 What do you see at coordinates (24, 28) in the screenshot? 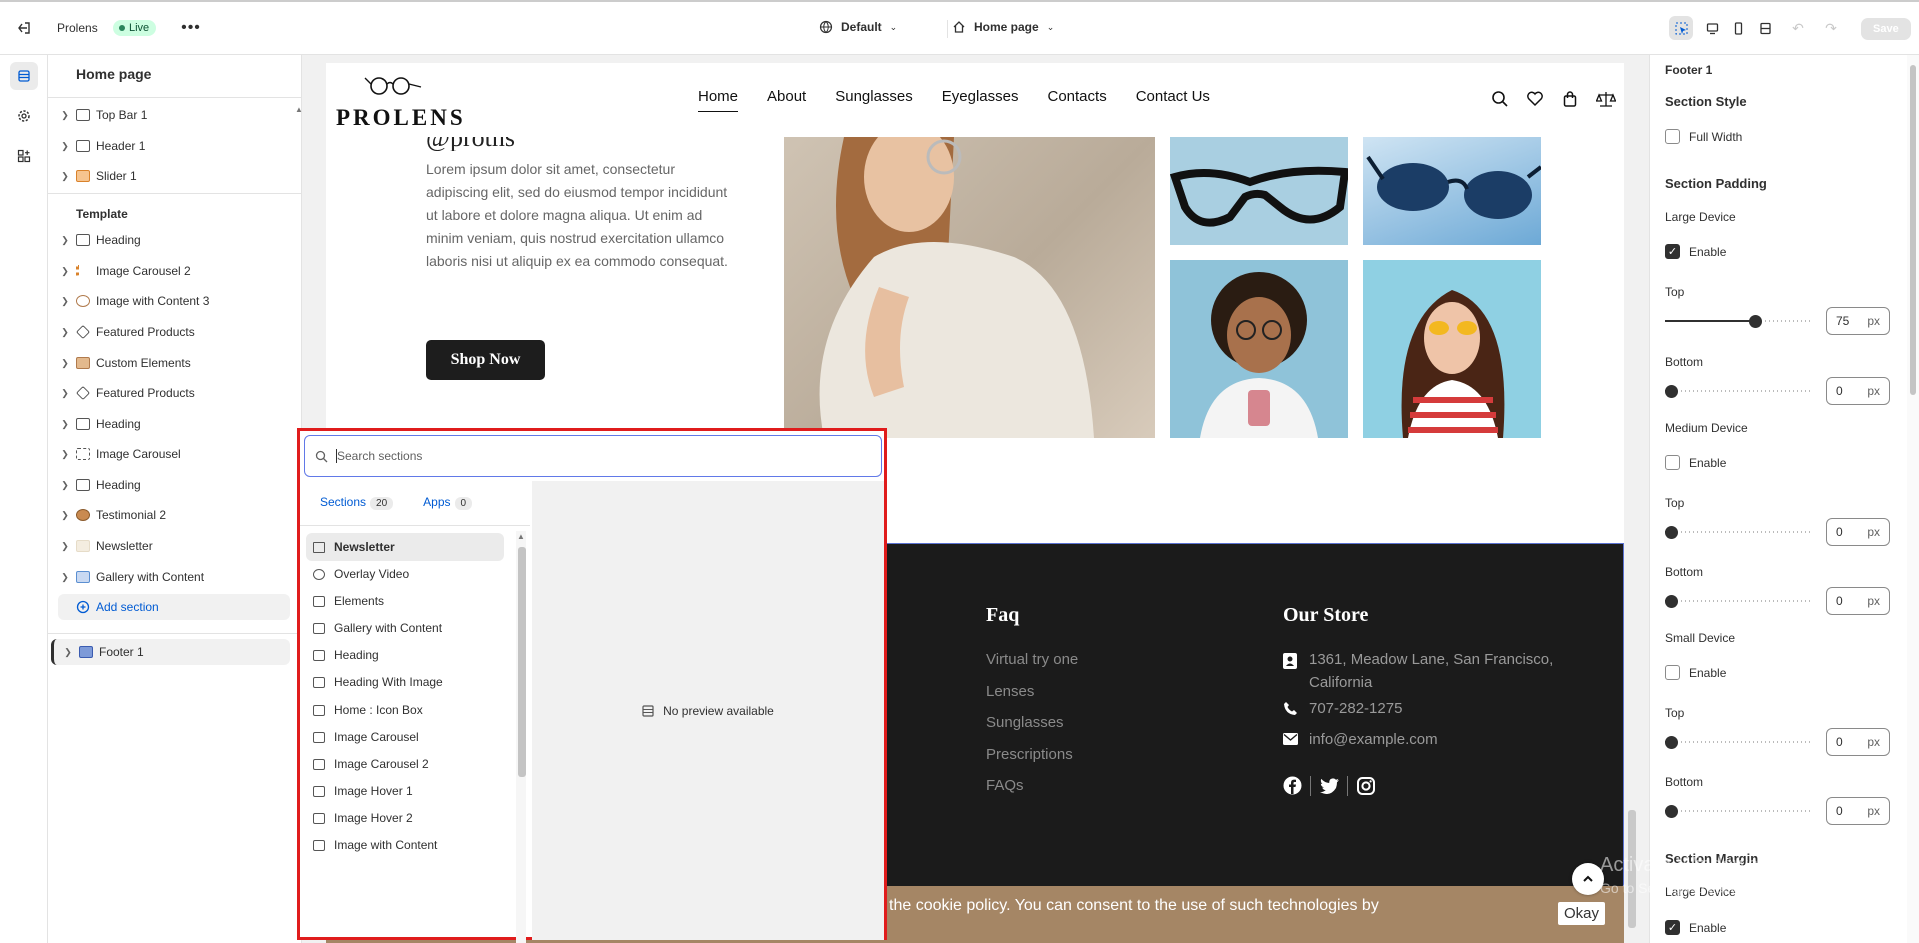
I see `exit-icon` at bounding box center [24, 28].